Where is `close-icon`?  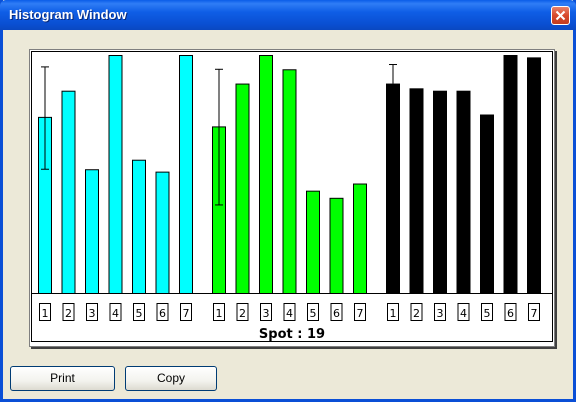
close-icon is located at coordinates (560, 15).